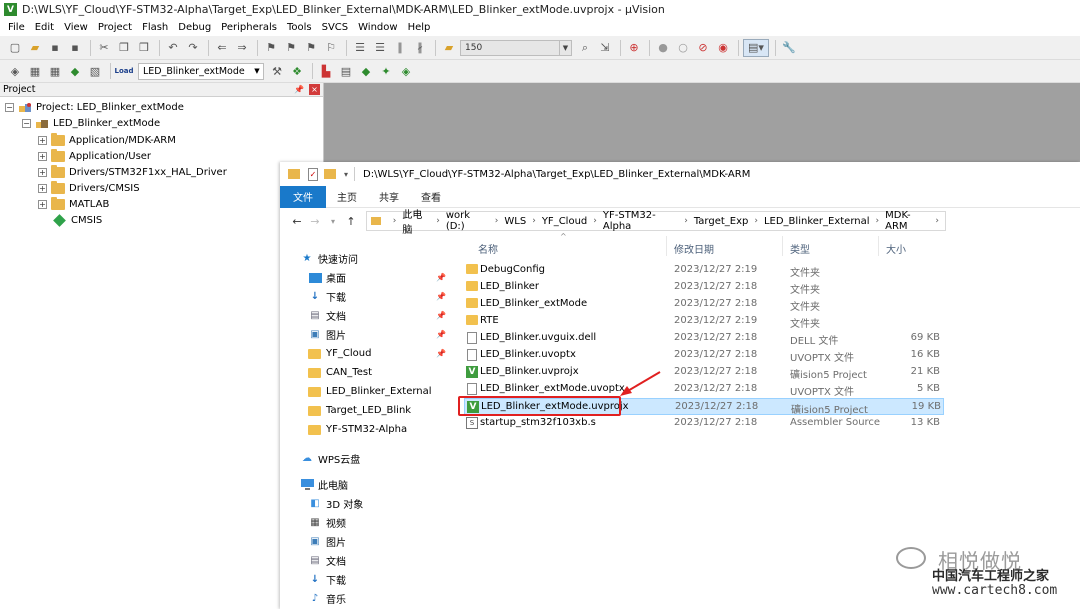 This screenshot has width=1080, height=609. I want to click on breadcrumb-item: MDK-ARM, so click(907, 221).